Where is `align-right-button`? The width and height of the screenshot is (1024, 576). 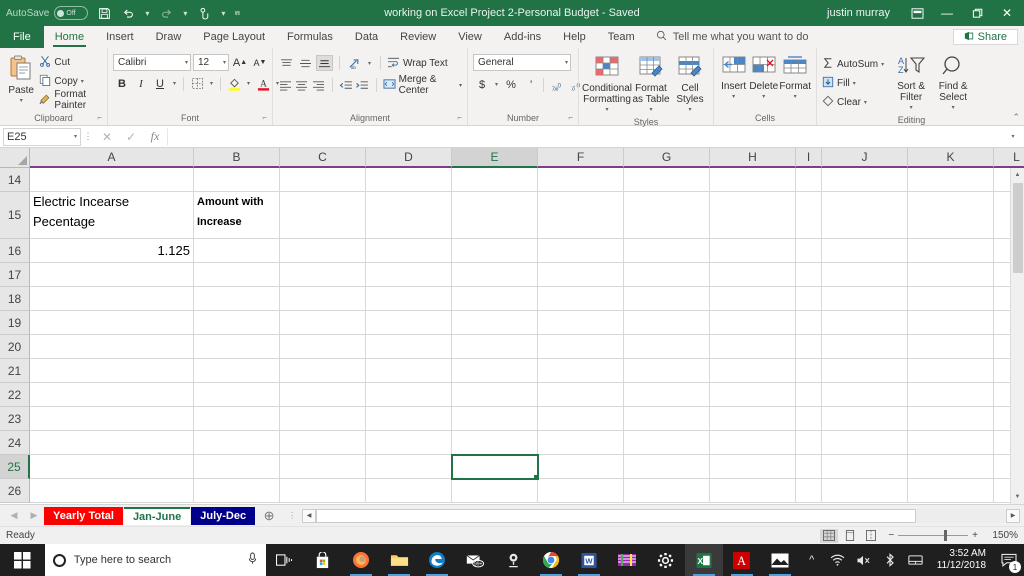 align-right-button is located at coordinates (318, 85).